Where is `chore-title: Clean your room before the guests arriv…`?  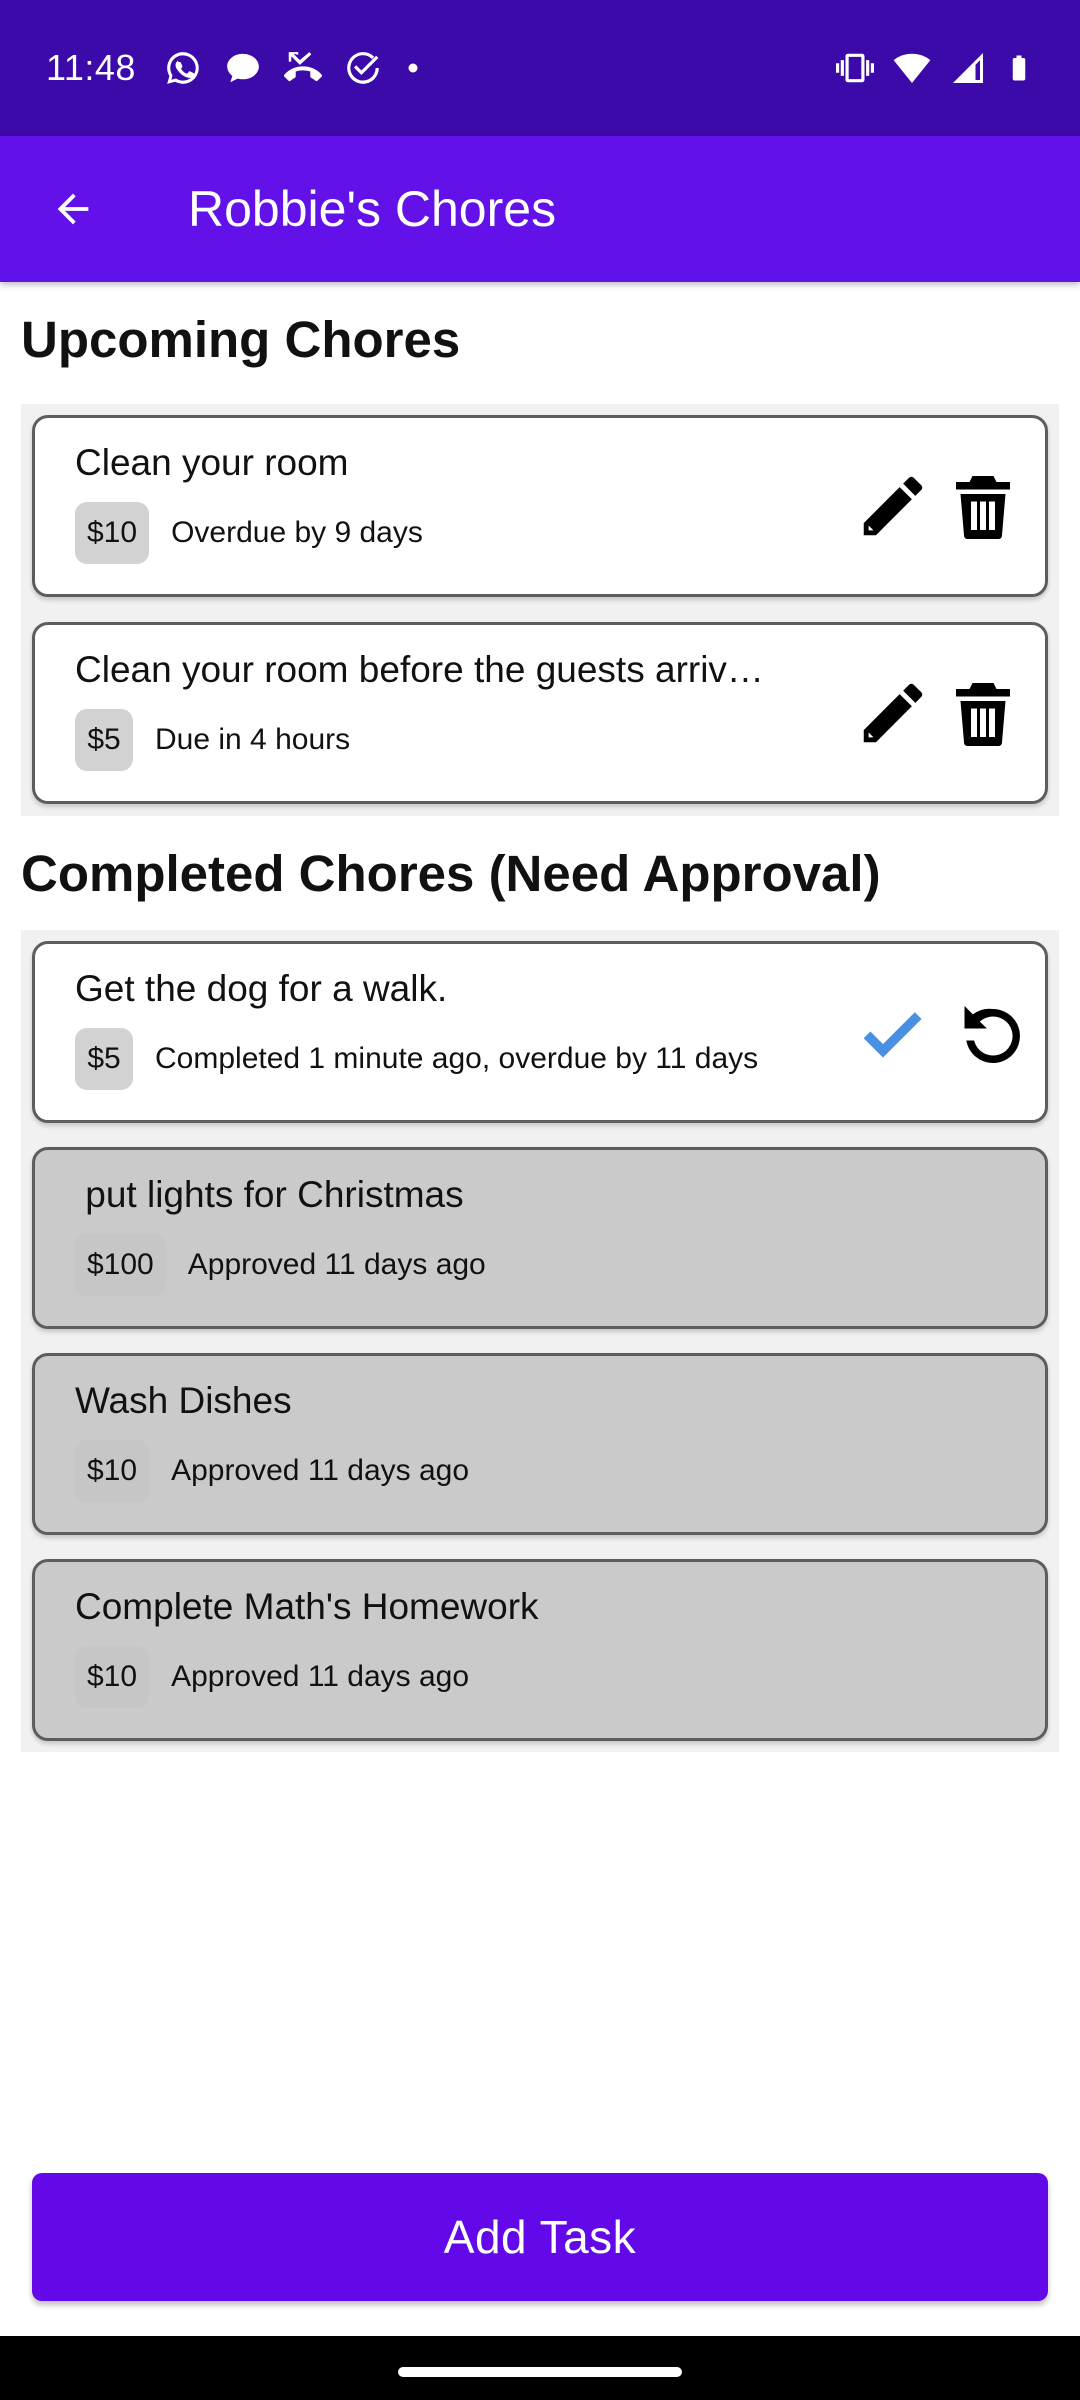 chore-title: Clean your room before the guests arriv… is located at coordinates (419, 669).